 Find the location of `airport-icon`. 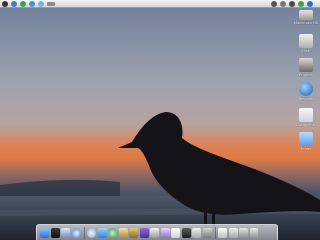

airport-icon is located at coordinates (283, 3).